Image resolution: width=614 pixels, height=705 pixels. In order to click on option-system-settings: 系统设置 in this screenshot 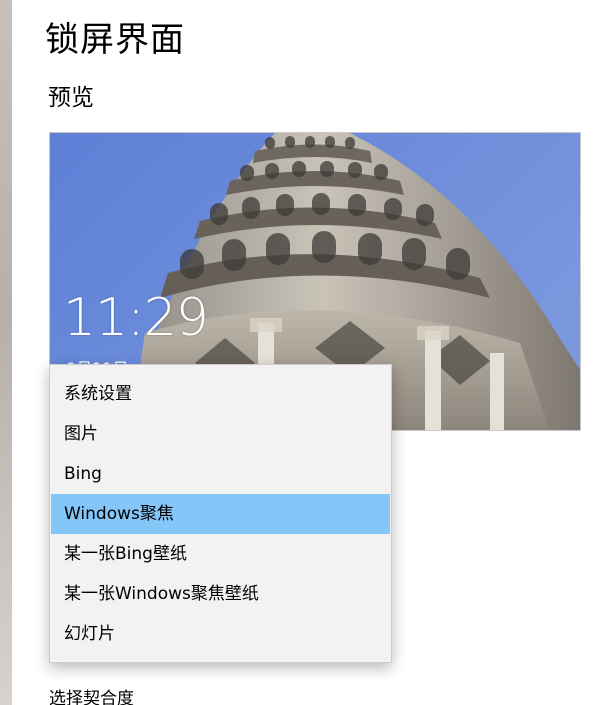, I will do `click(220, 394)`.